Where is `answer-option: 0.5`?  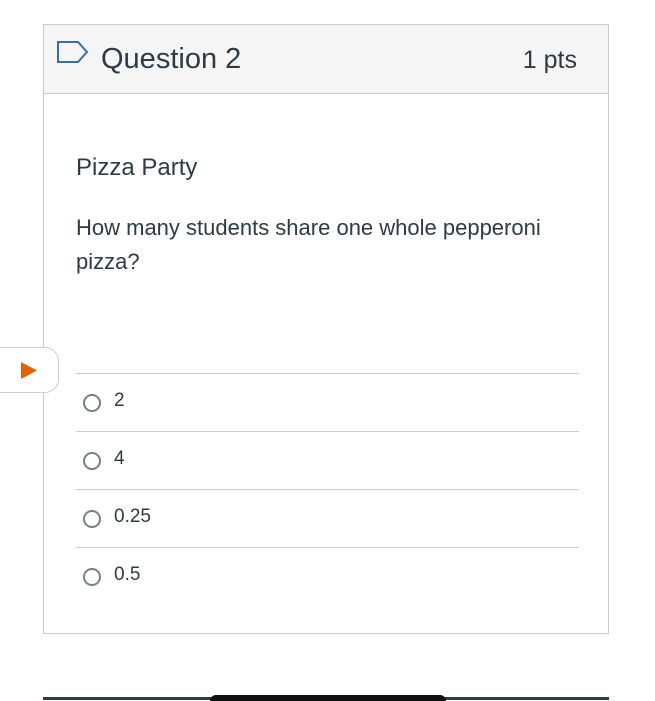
answer-option: 0.5 is located at coordinates (327, 576).